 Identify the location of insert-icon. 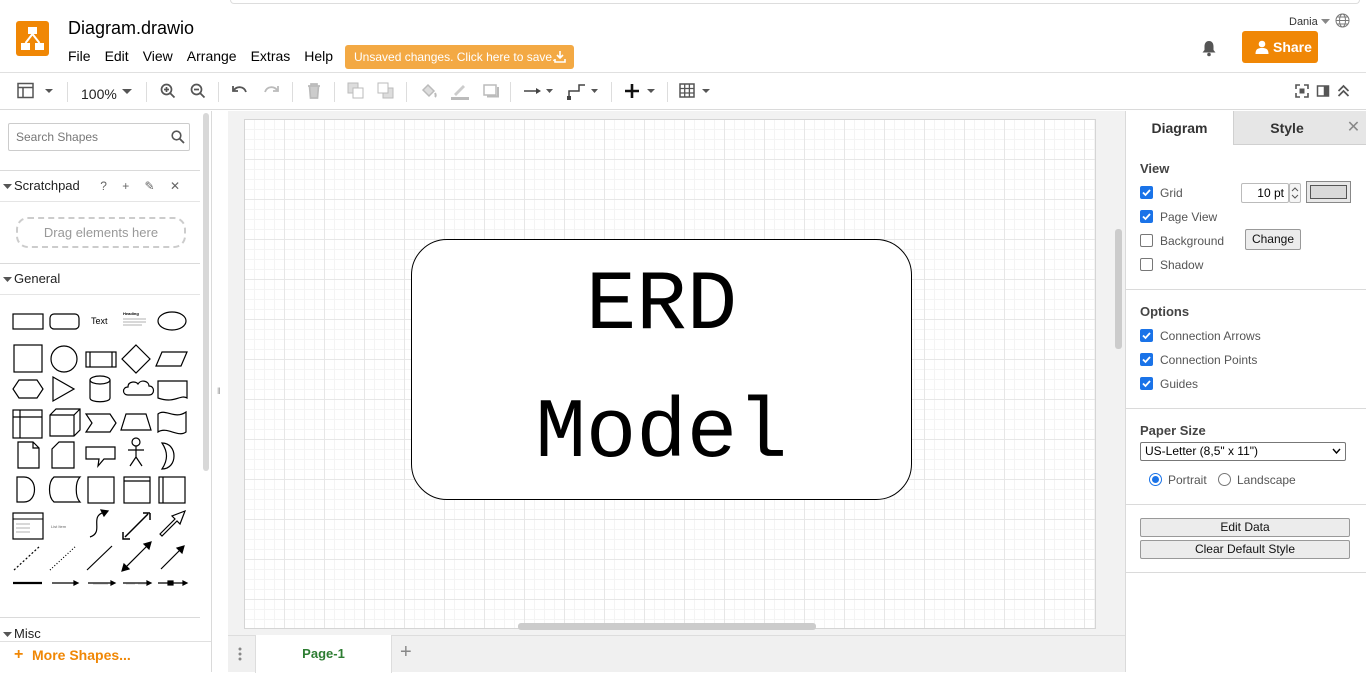
(641, 91).